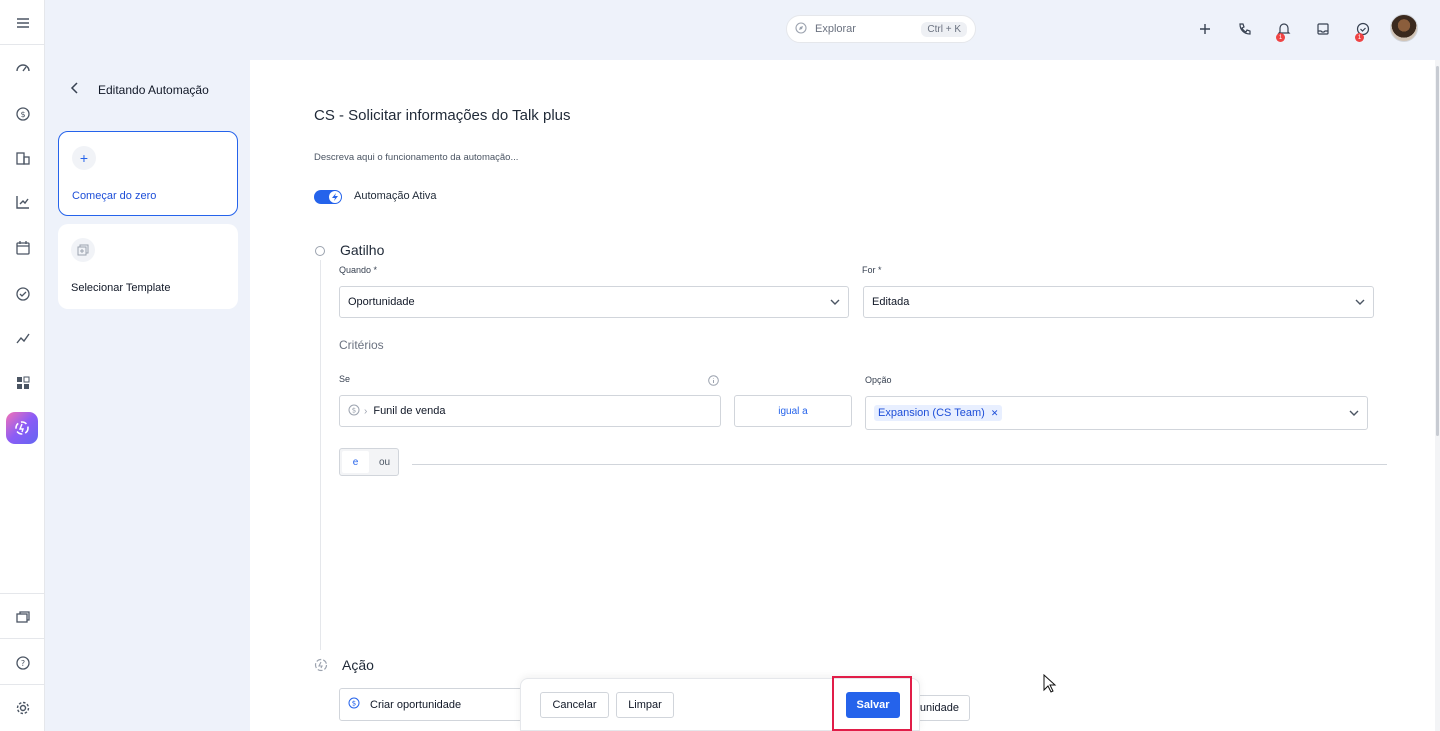 Image resolution: width=1440 pixels, height=731 pixels. What do you see at coordinates (358, 270) in the screenshot?
I see `when-label: Quando *` at bounding box center [358, 270].